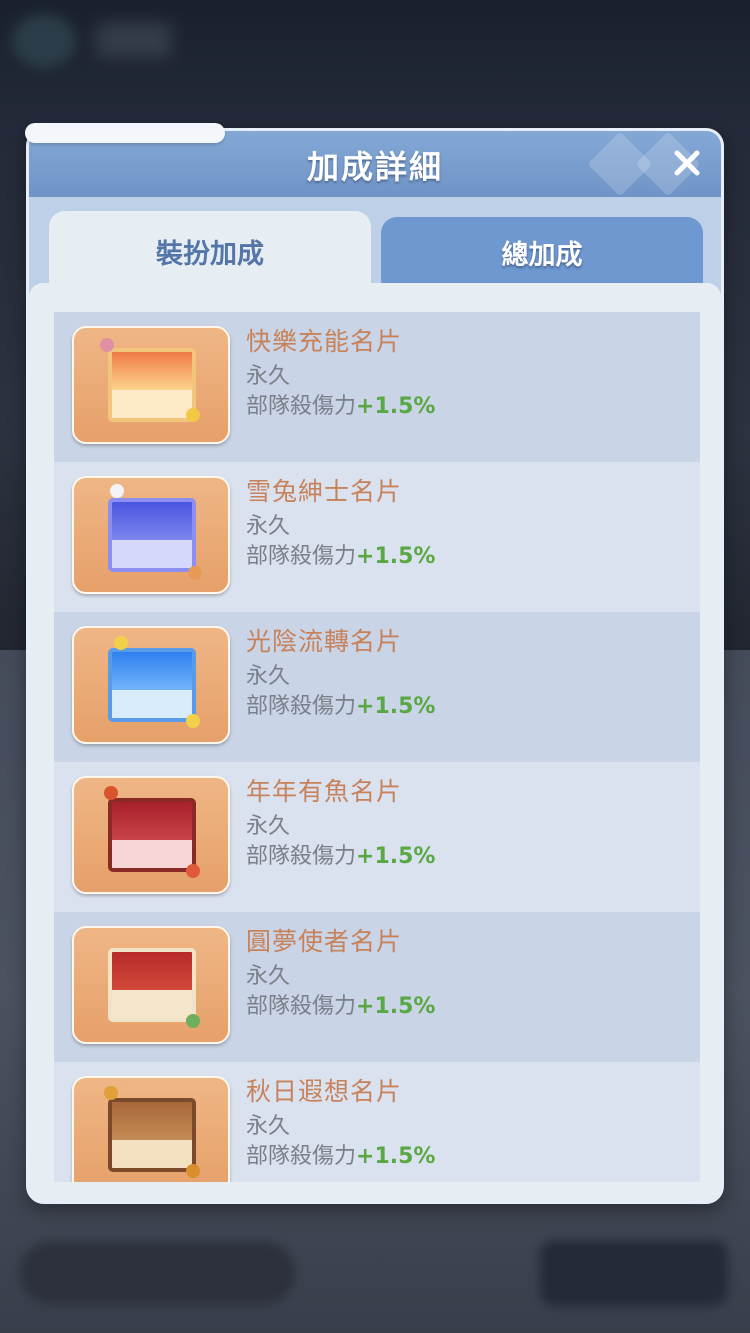 This screenshot has width=750, height=1333. Describe the element at coordinates (324, 341) in the screenshot. I see `item-name: 快樂充能名片` at that location.